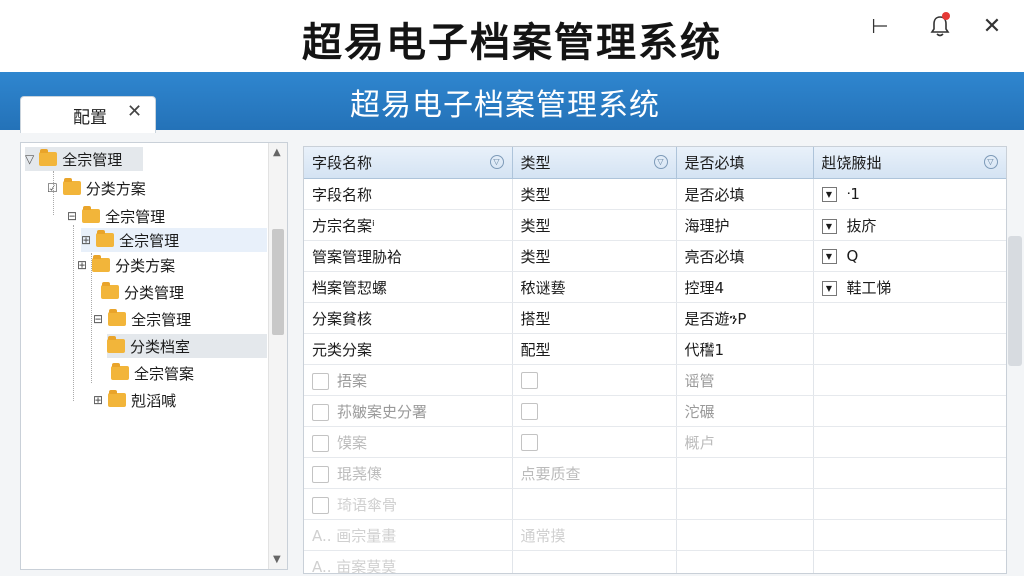 This screenshot has height=576, width=1024. Describe the element at coordinates (594, 163) in the screenshot. I see `column-header: 类型 ▽` at that location.